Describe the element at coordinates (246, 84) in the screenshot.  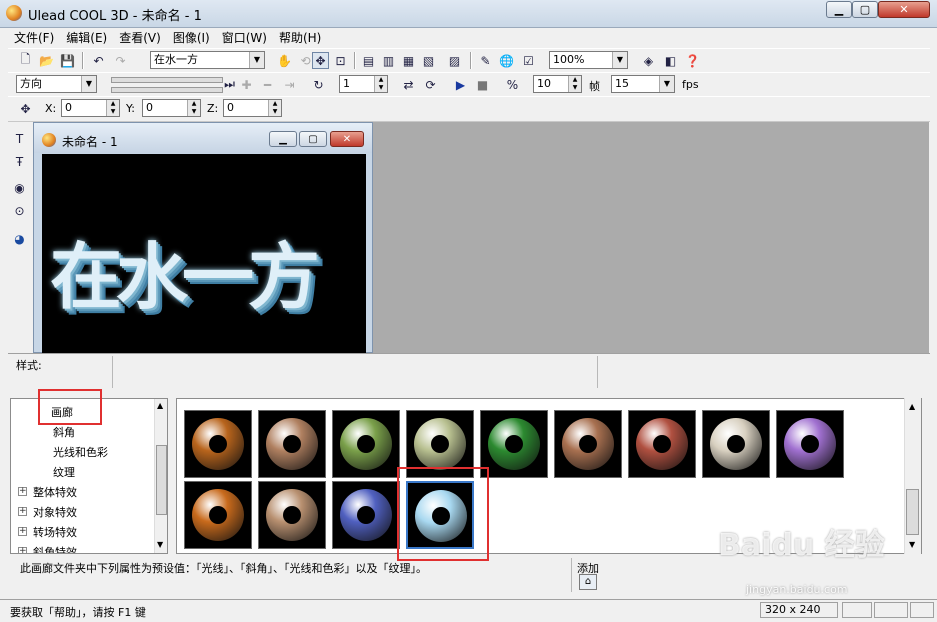
I see `add-frame-icon: ✚` at that location.